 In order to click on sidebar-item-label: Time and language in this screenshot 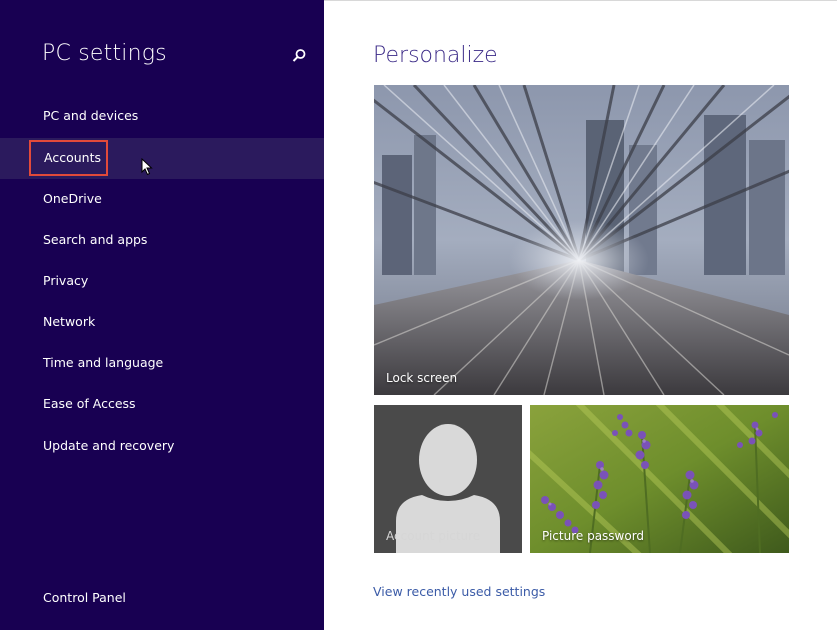, I will do `click(103, 362)`.